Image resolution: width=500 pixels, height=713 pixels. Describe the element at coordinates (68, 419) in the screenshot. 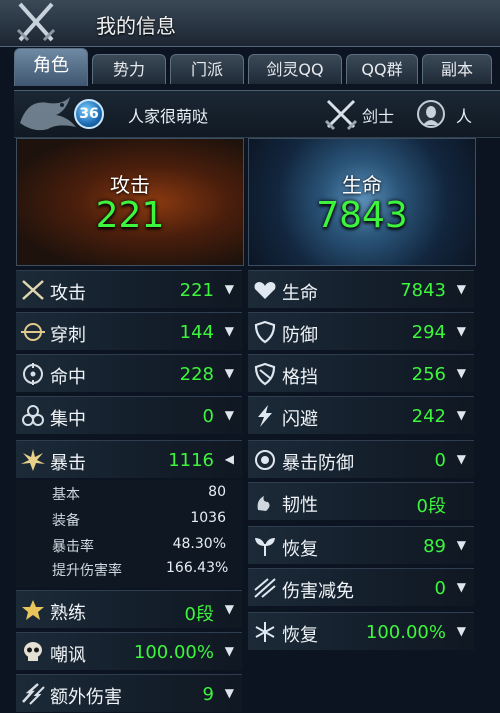

I see `stat-label: 集中` at that location.